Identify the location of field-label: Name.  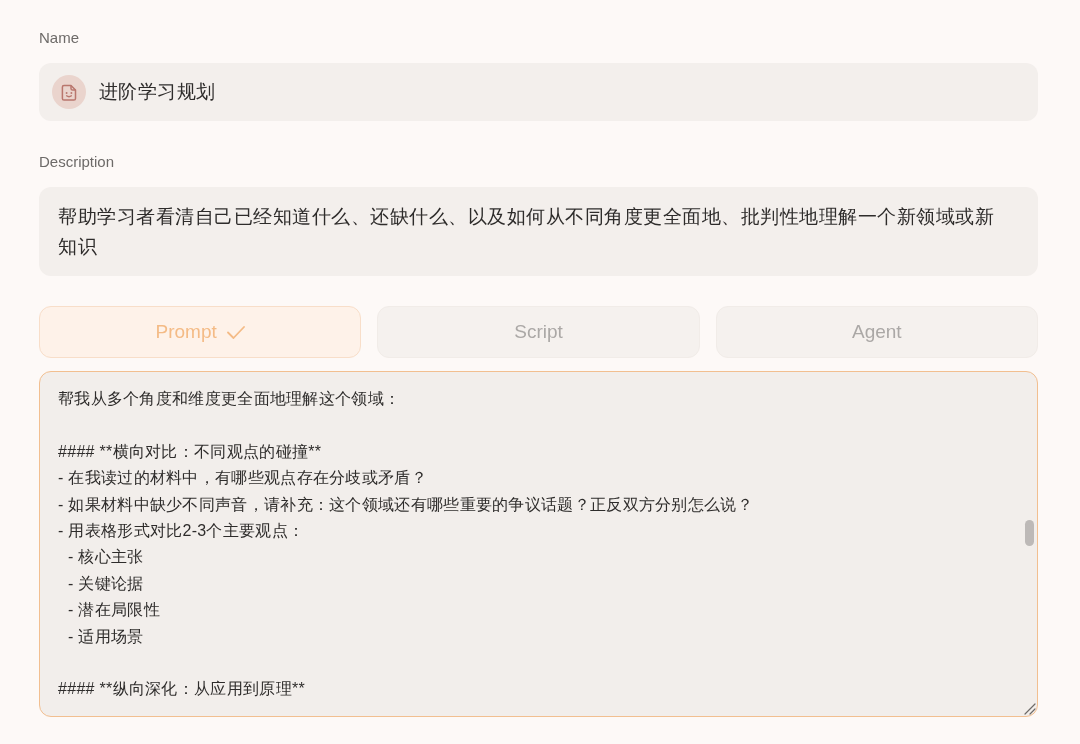
(59, 38).